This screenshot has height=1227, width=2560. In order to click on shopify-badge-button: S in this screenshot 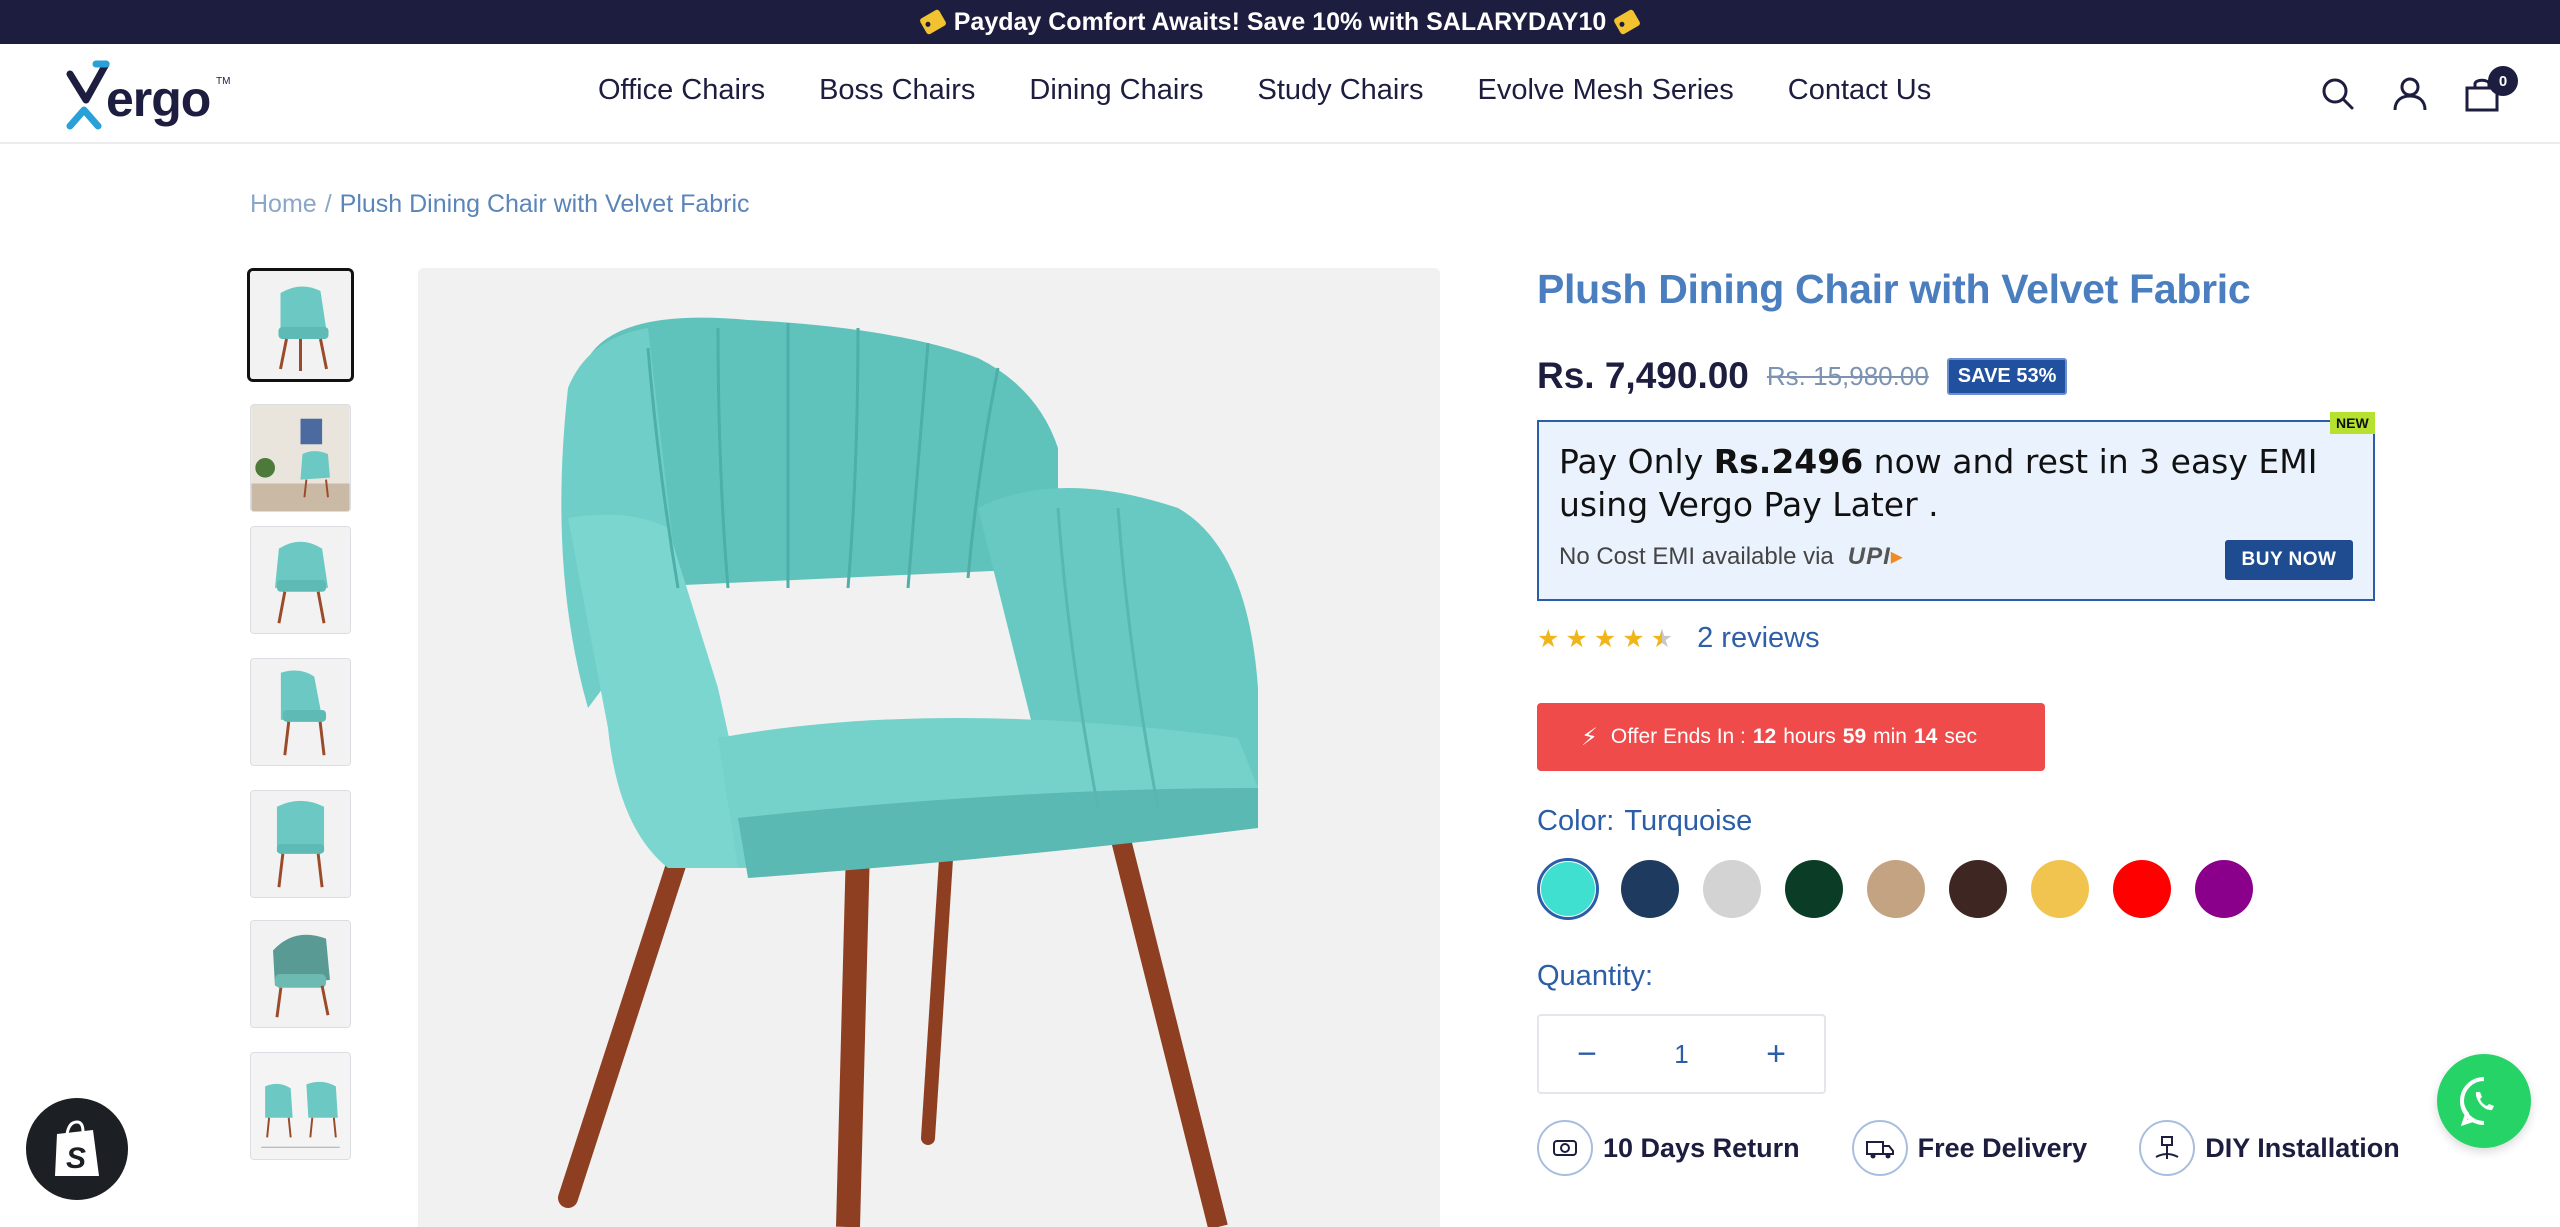, I will do `click(77, 1149)`.